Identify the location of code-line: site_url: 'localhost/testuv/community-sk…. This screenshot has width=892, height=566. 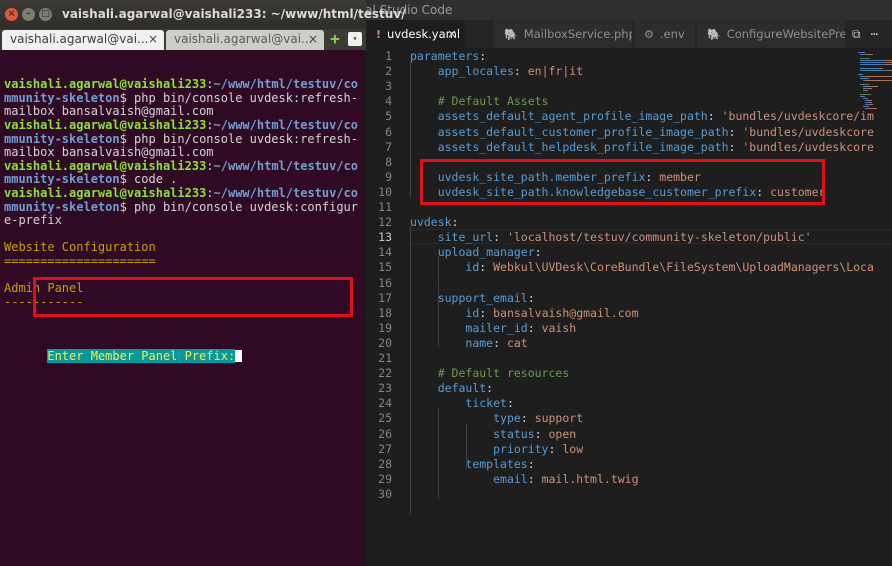
(611, 237).